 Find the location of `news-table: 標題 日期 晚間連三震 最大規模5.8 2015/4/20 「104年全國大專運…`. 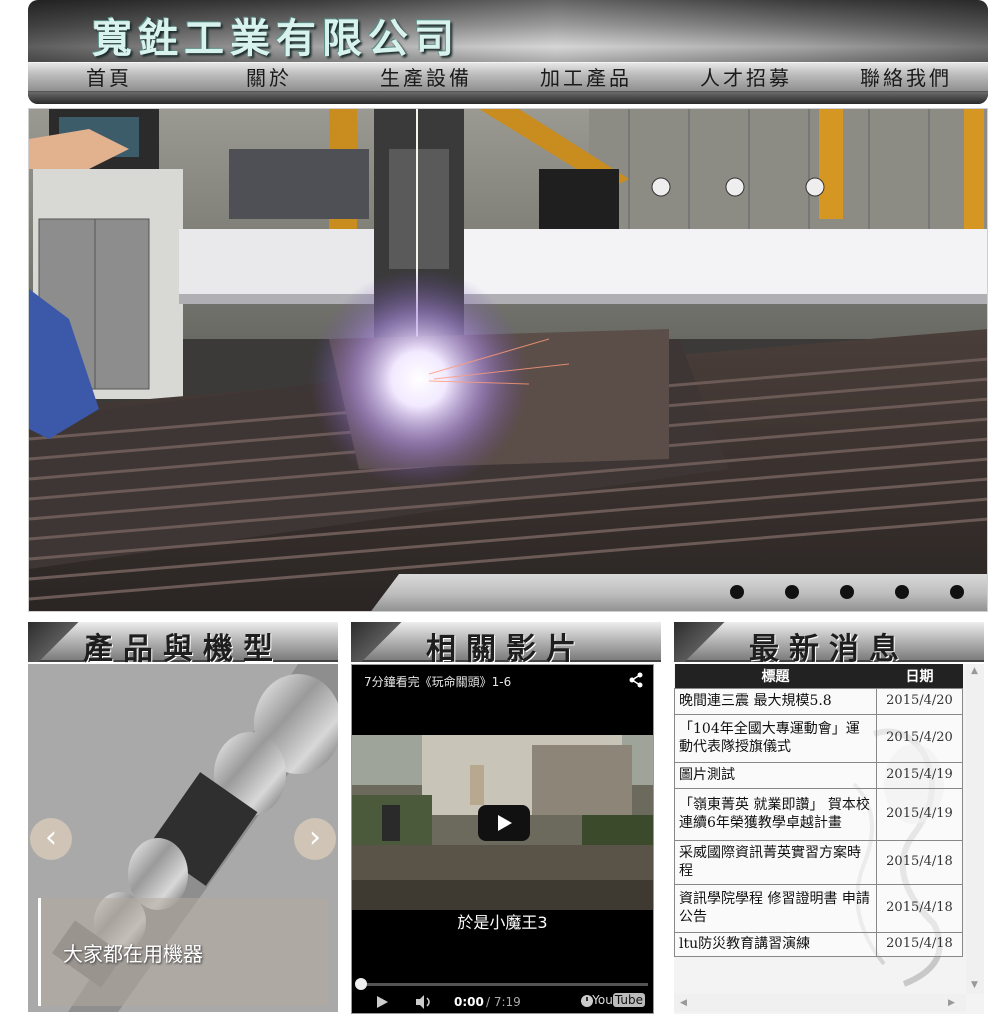

news-table: 標題 日期 晚間連三震 最大規模5.8 2015/4/20 「104年全國大專運… is located at coordinates (818, 810).